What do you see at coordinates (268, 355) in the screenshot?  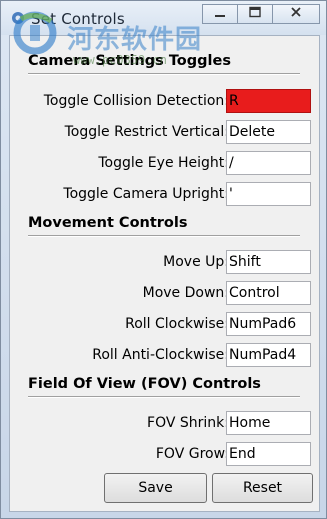 I see `roll-anticlockwise-key-field: NumPad4` at bounding box center [268, 355].